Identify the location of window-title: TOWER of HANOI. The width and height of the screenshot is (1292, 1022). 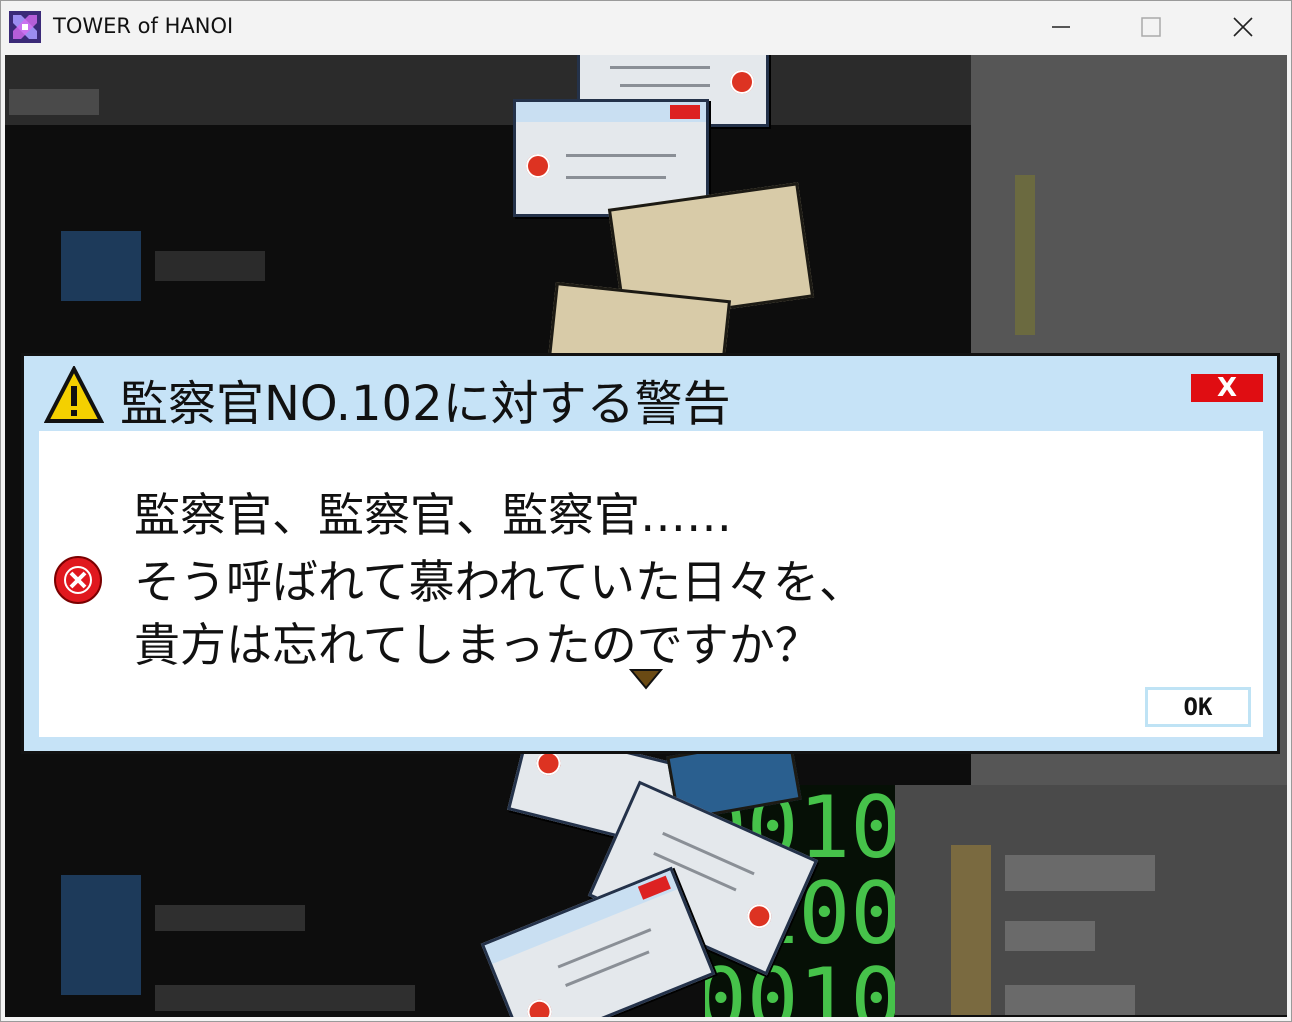
(143, 26).